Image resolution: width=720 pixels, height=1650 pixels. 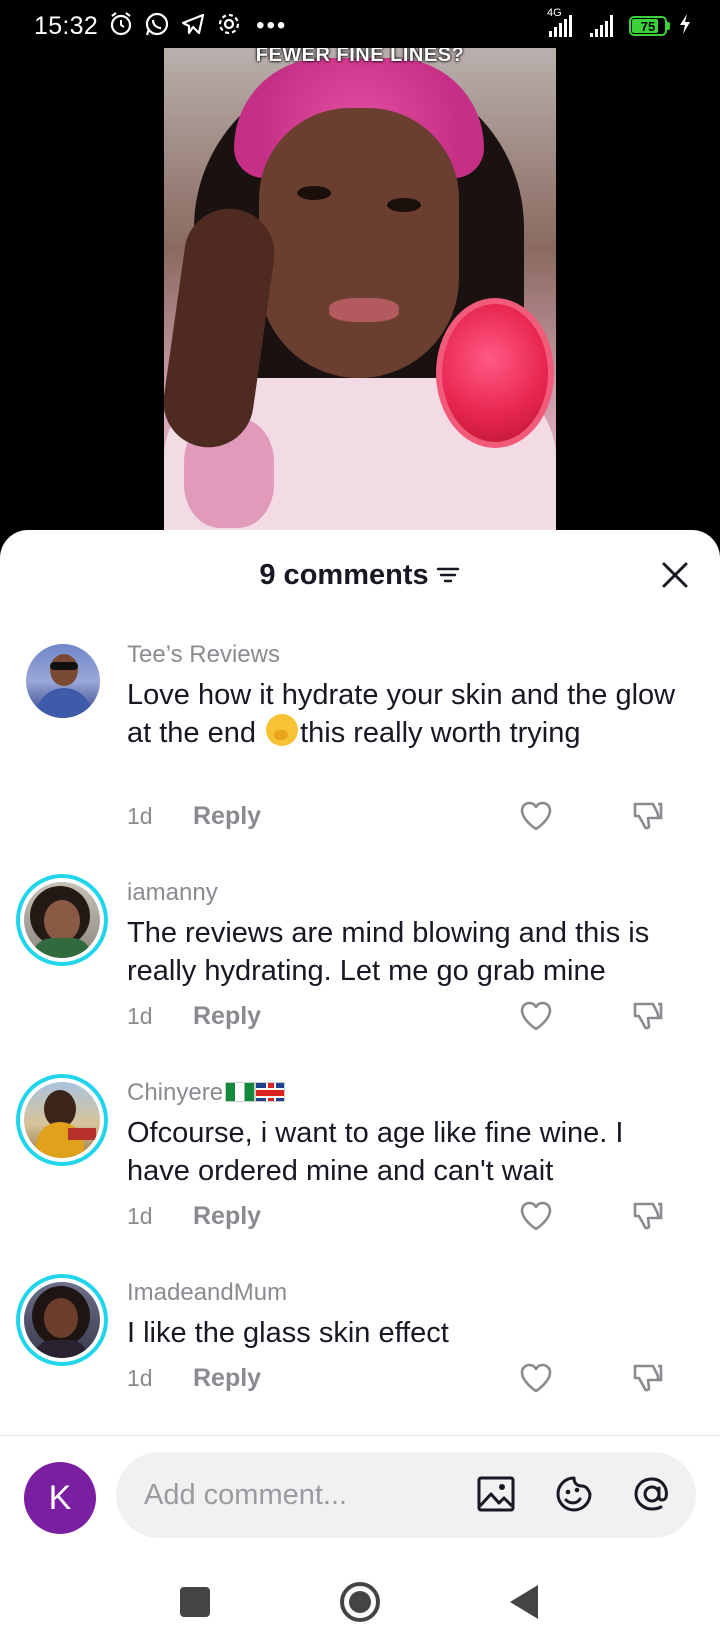 I want to click on comments-title: 9 comments, so click(x=359, y=575).